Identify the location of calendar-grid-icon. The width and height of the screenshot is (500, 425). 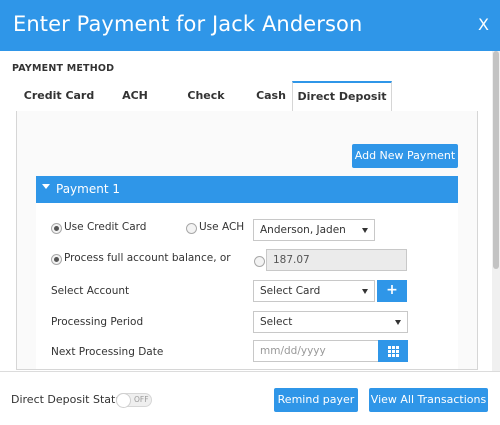
(393, 351).